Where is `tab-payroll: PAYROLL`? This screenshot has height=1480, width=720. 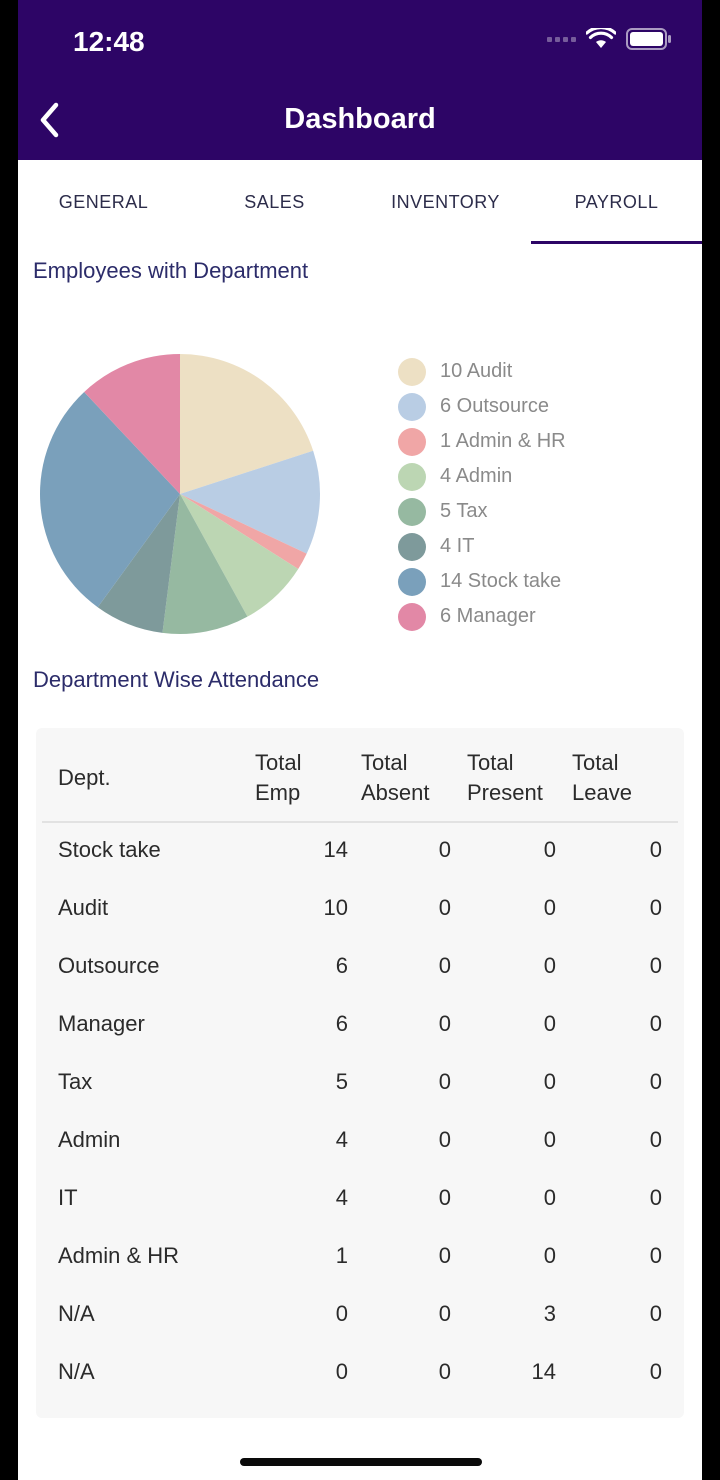 tab-payroll: PAYROLL is located at coordinates (616, 202).